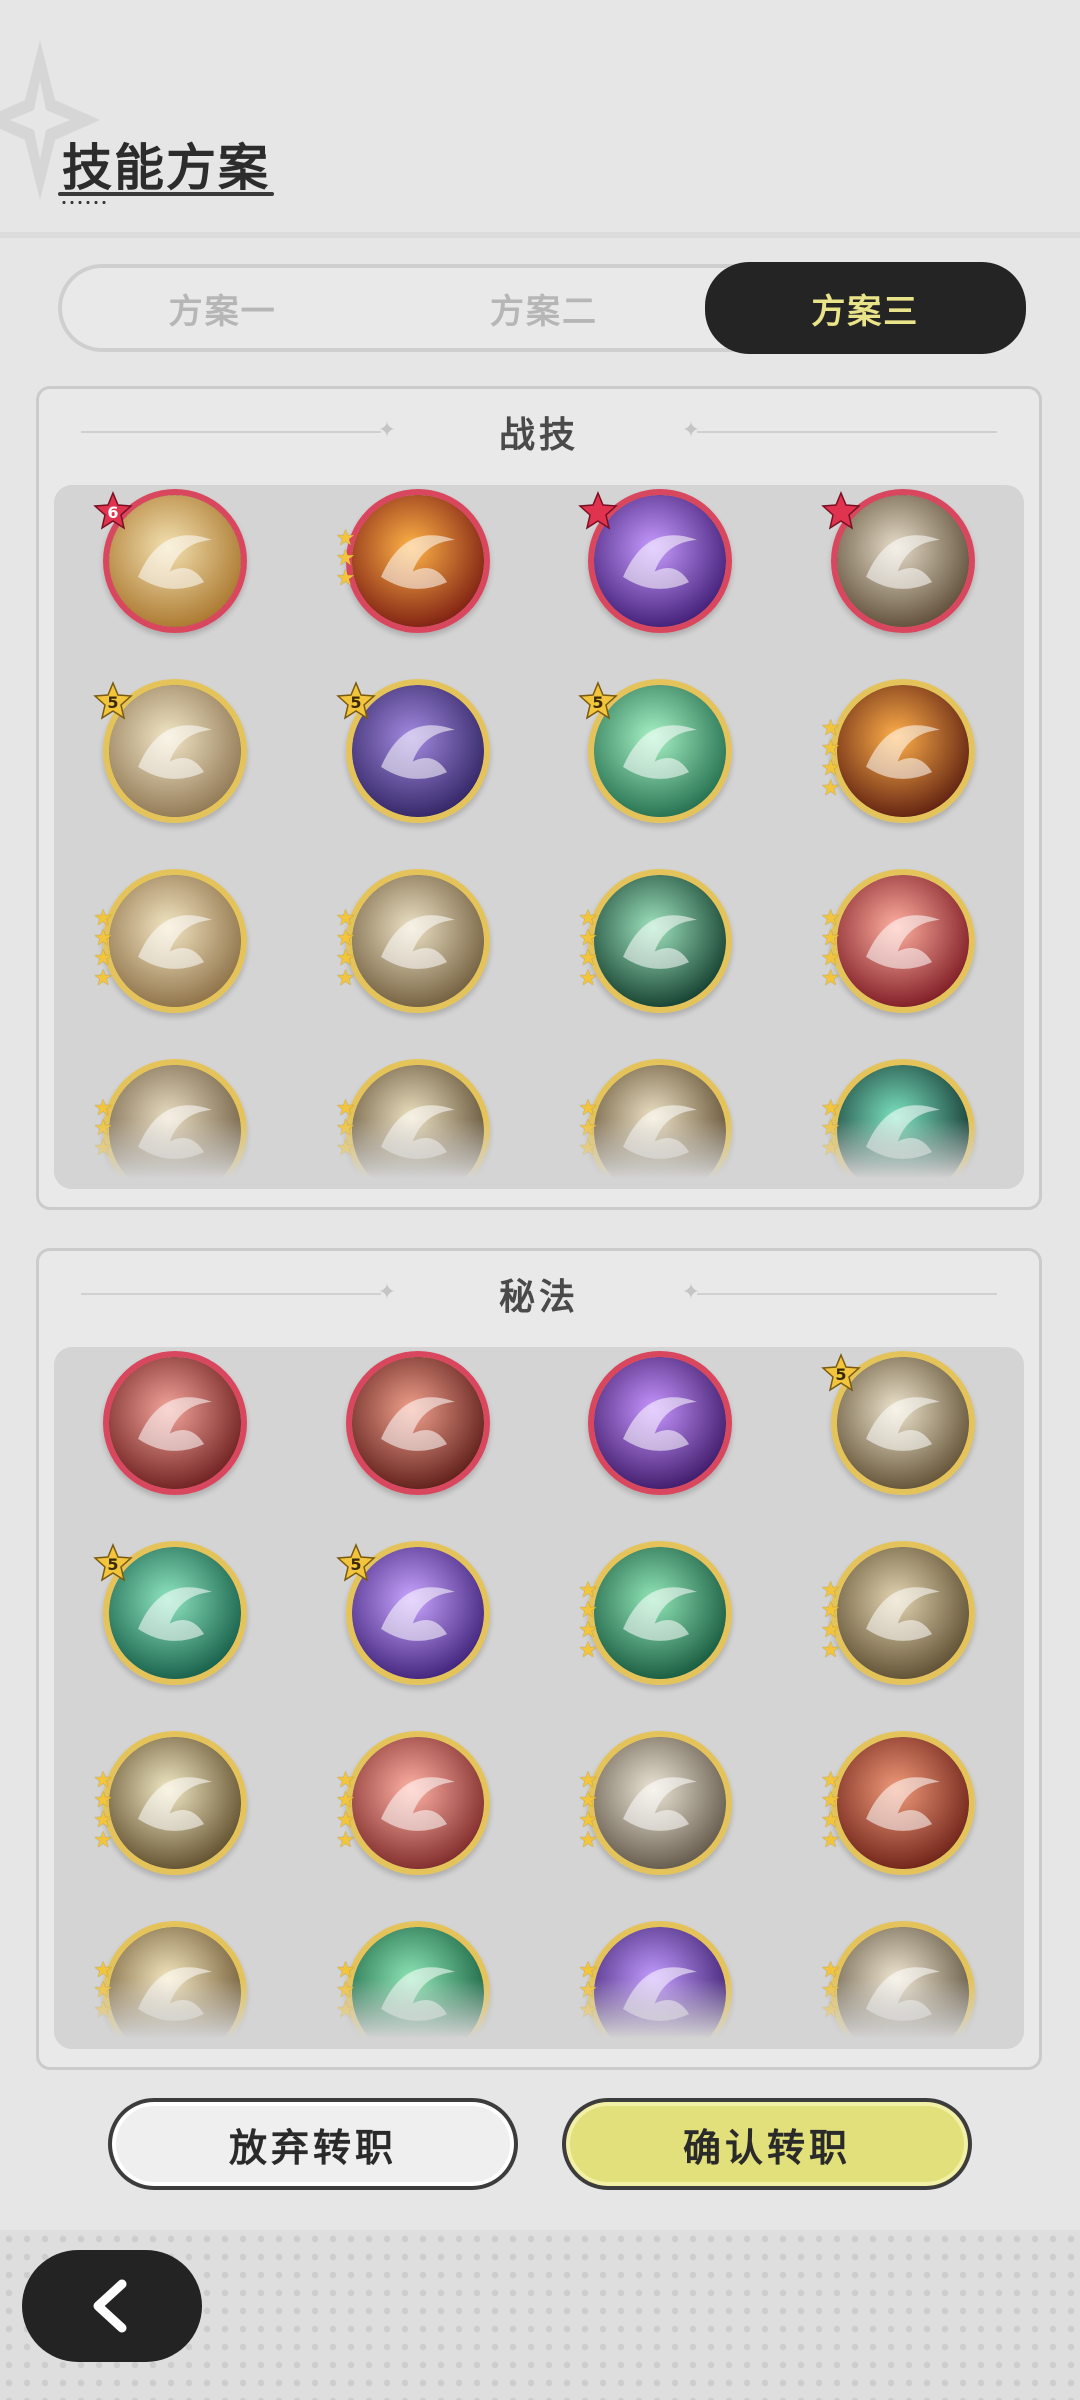  What do you see at coordinates (539, 1294) in the screenshot?
I see `panel-header: ✦ 秘法 ✦` at bounding box center [539, 1294].